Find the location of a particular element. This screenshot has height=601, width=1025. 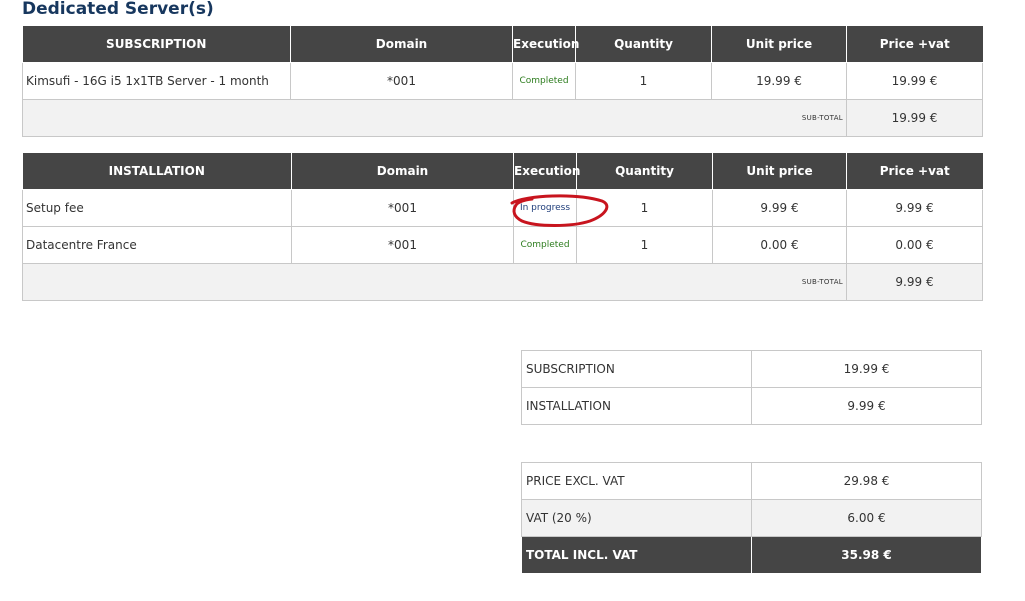

total-incl-vat-row: TOTAL INCL. VAT 35.98 € is located at coordinates (751, 555).